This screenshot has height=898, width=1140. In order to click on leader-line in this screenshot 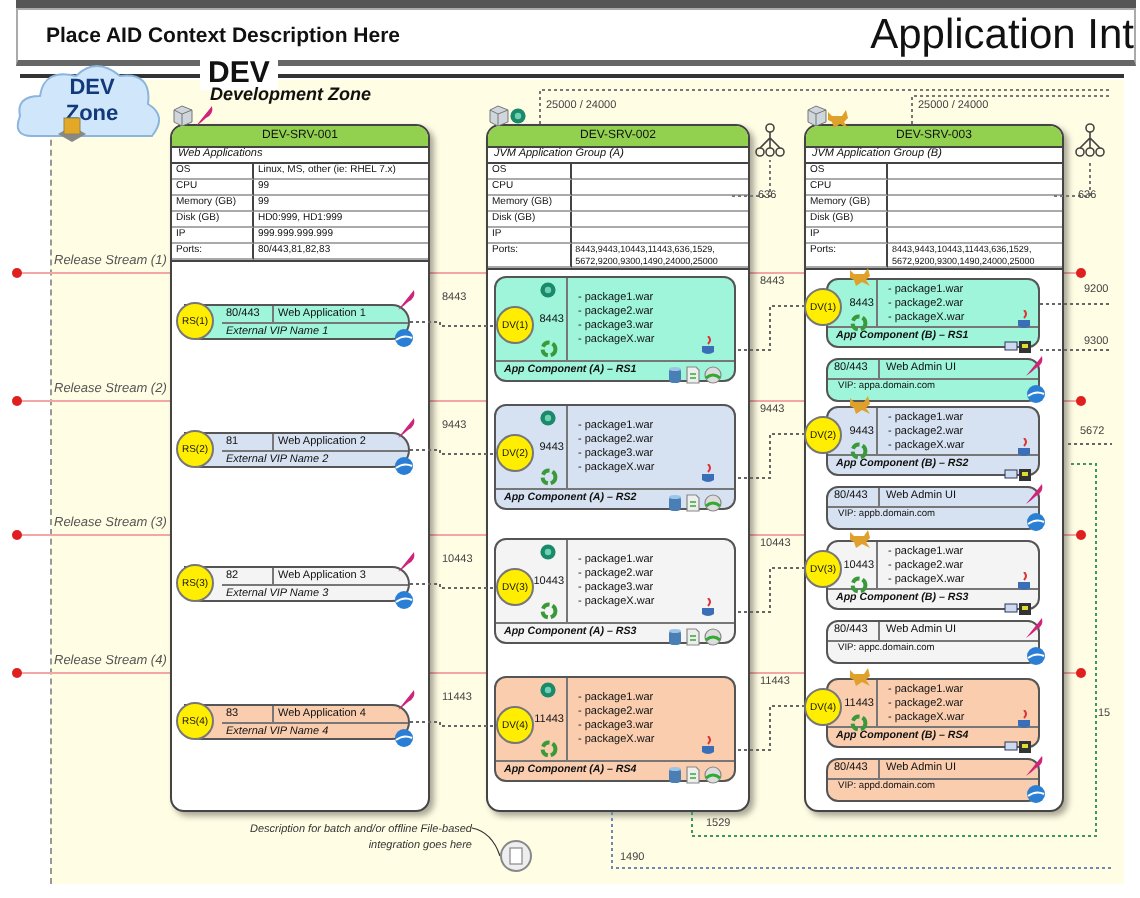, I will do `click(486, 842)`.